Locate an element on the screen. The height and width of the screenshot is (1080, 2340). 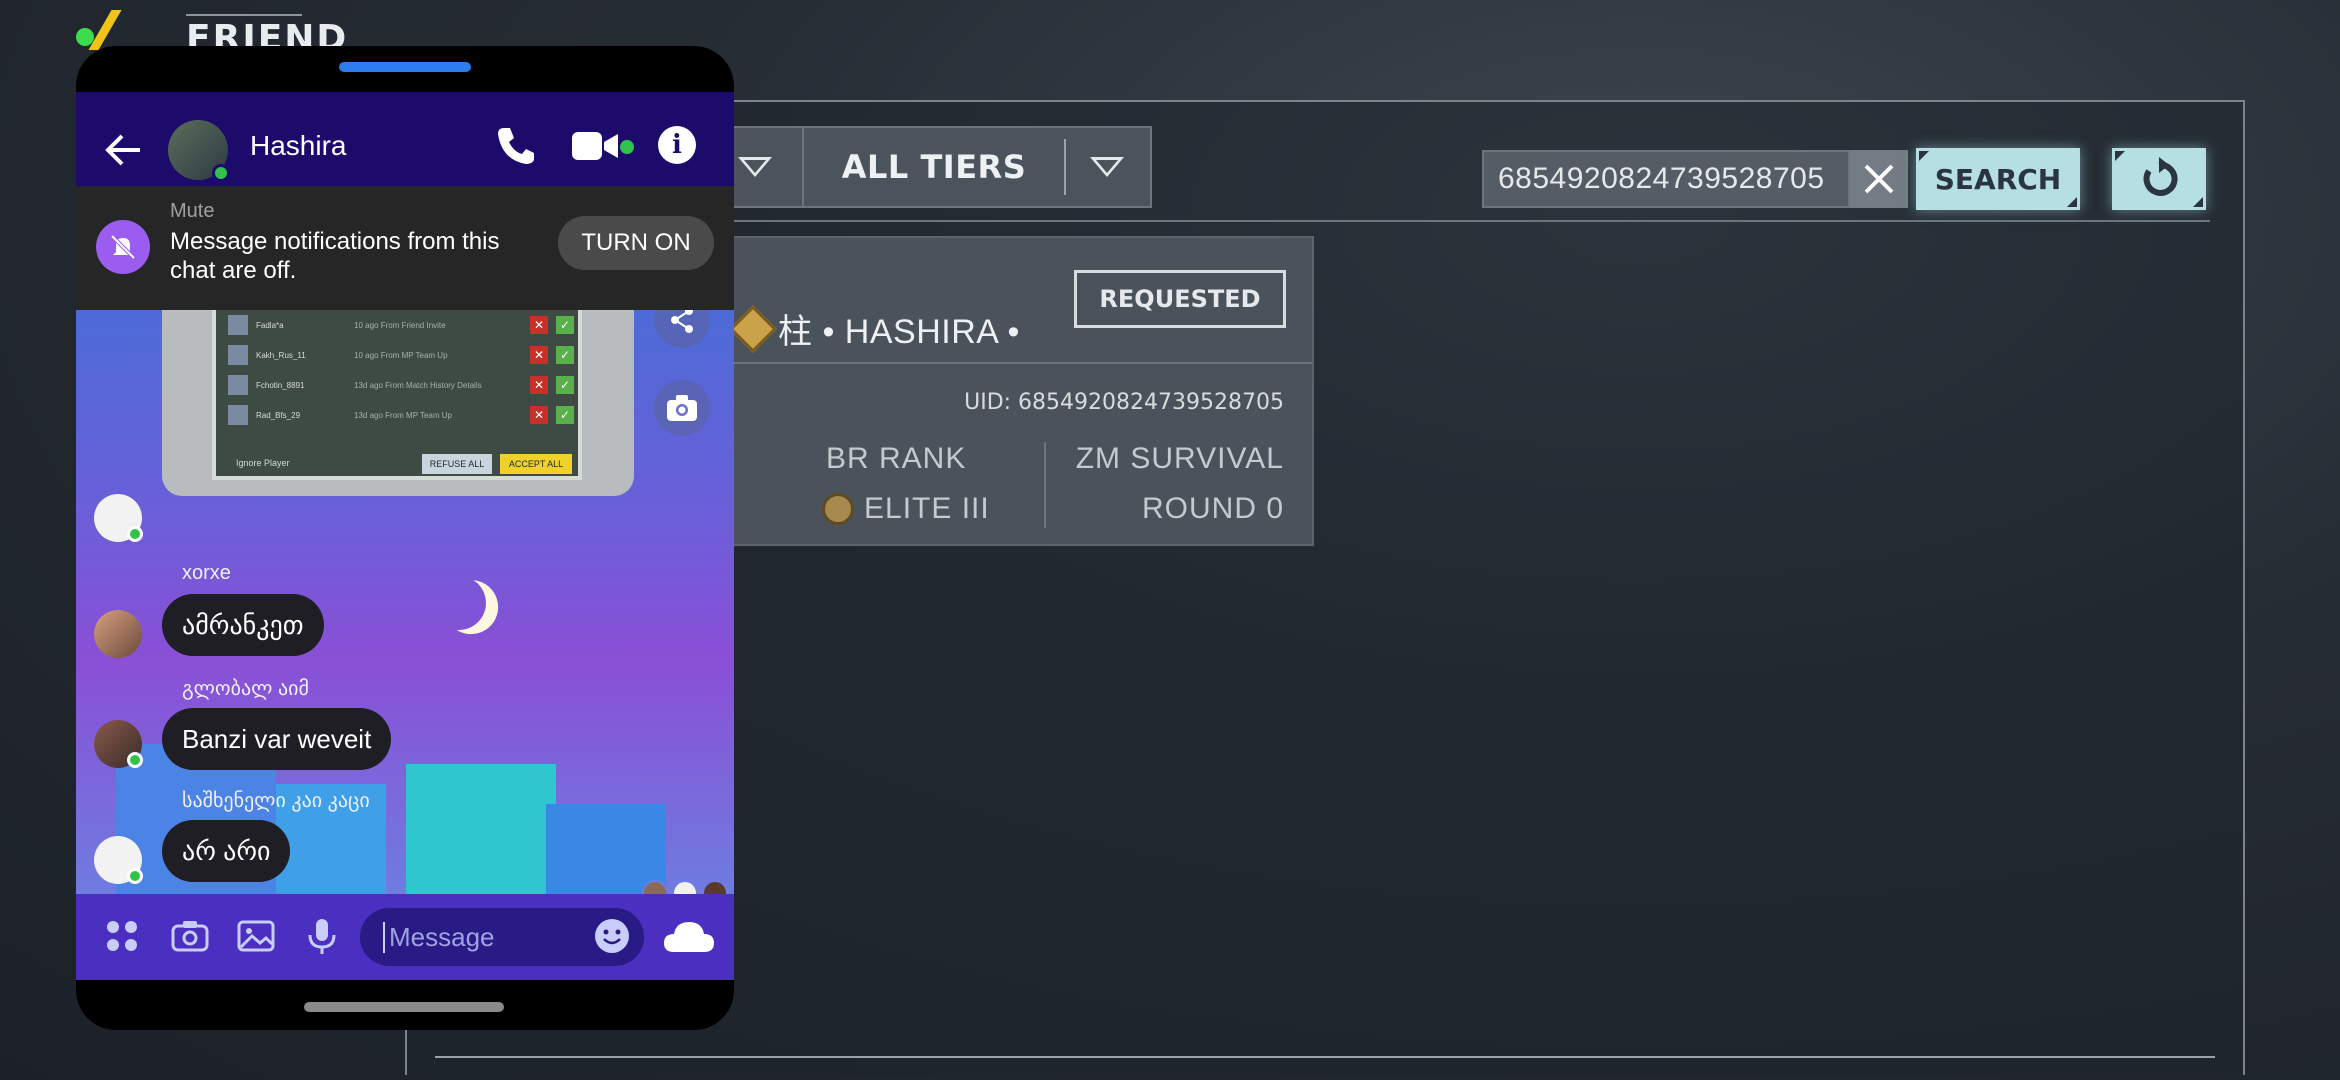
info-icon: i is located at coordinates (677, 145).